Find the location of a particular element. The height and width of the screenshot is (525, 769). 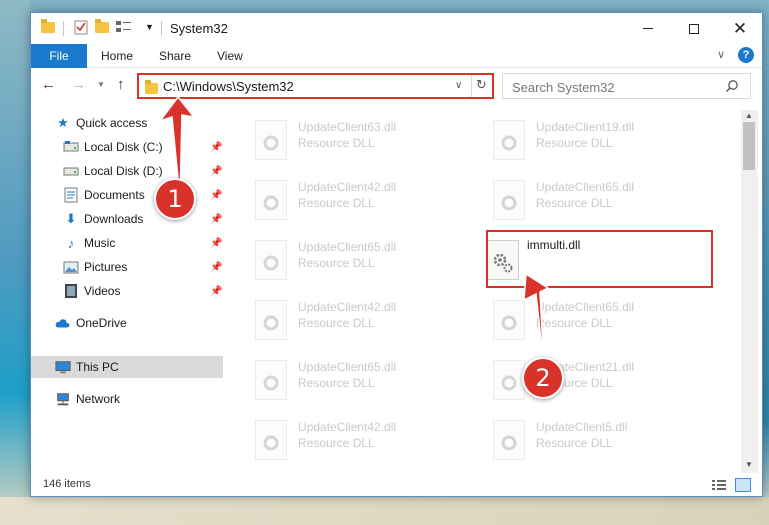

file-tile: UpdateClient19.dll Resource DLL is located at coordinates (583, 141).